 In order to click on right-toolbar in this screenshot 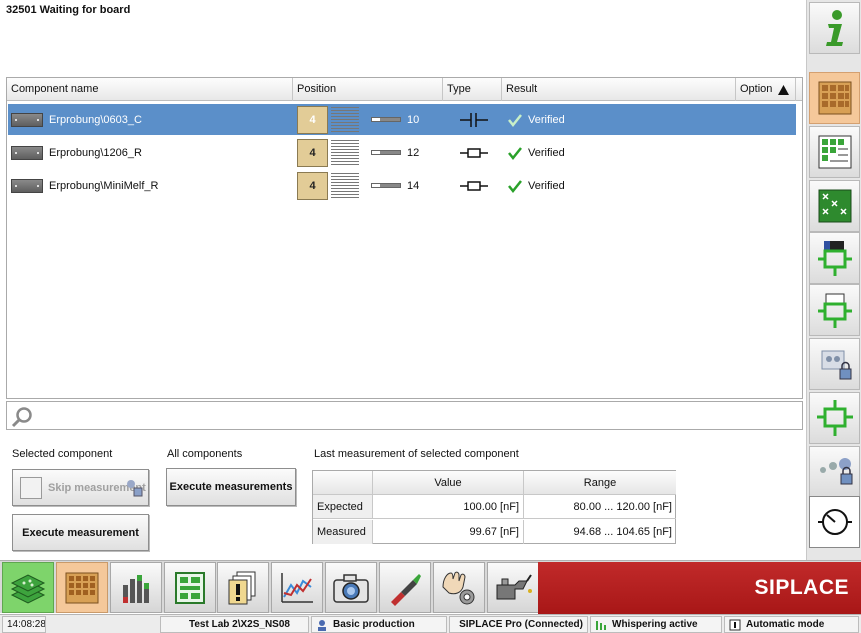, I will do `click(833, 280)`.